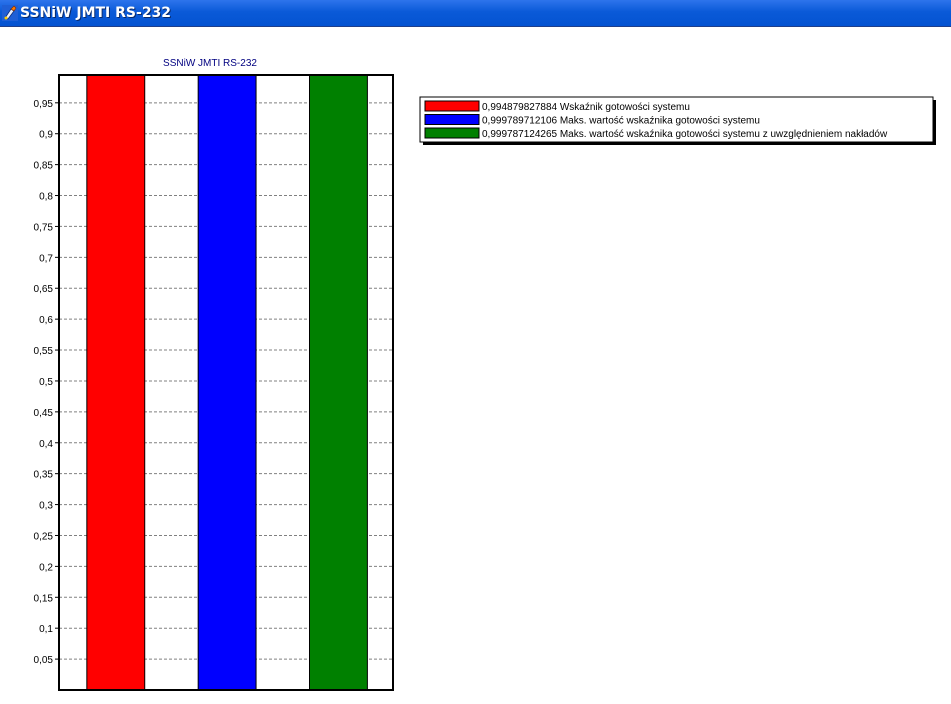 The image size is (951, 704). What do you see at coordinates (44, 289) in the screenshot?
I see `y-tick-label: 0,65` at bounding box center [44, 289].